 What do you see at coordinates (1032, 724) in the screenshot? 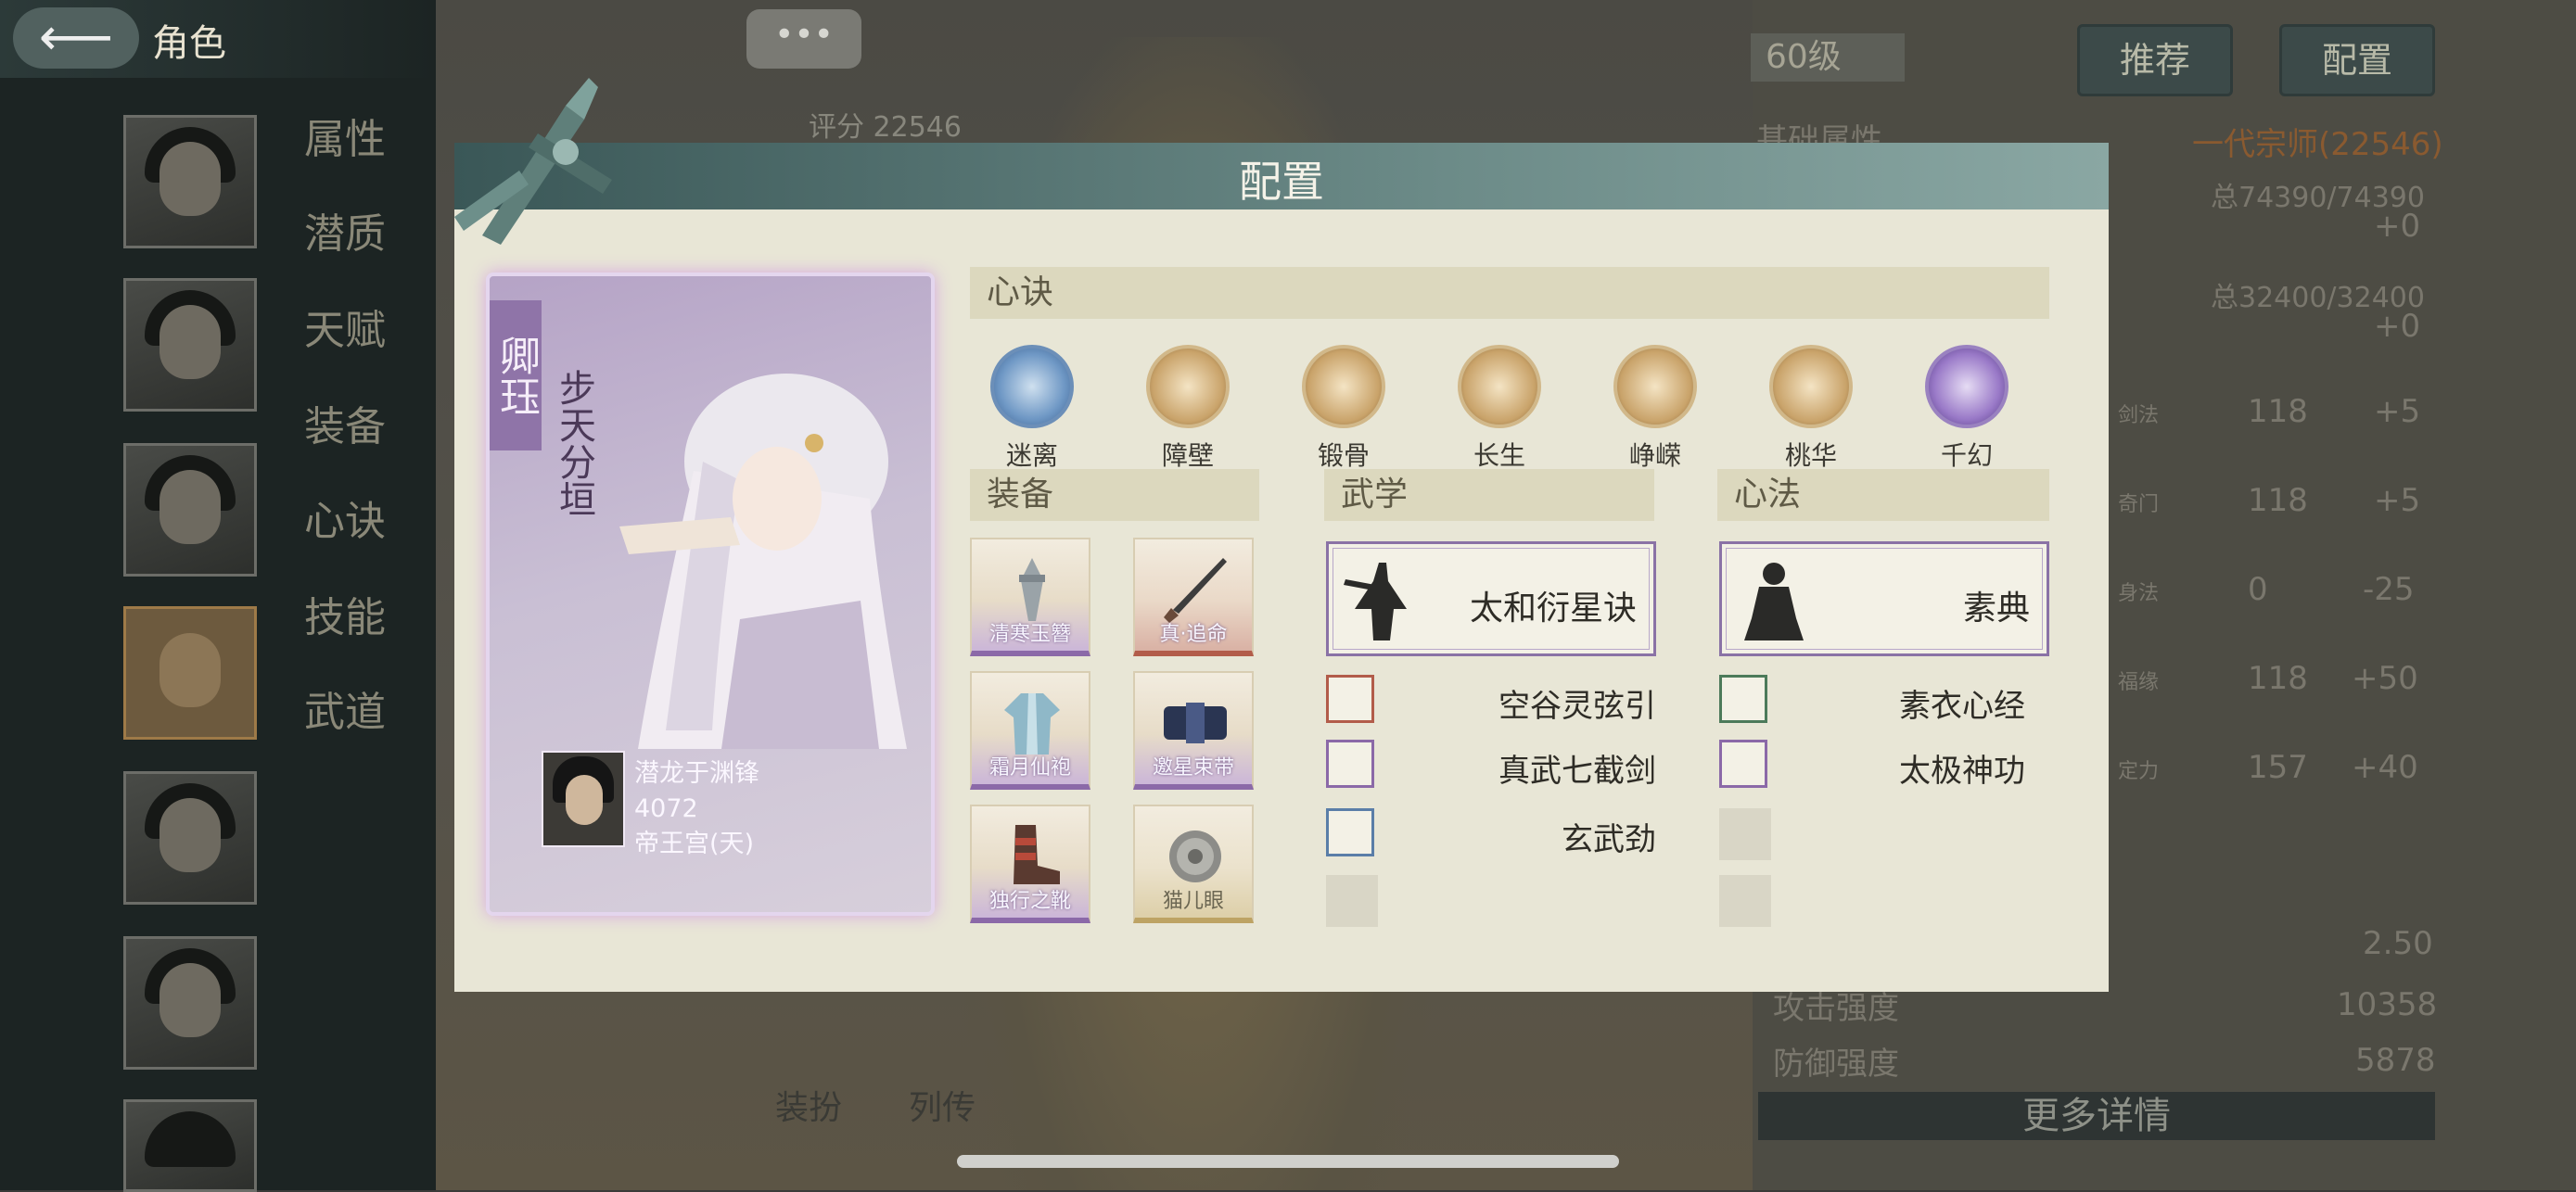
I see `robe-icon` at bounding box center [1032, 724].